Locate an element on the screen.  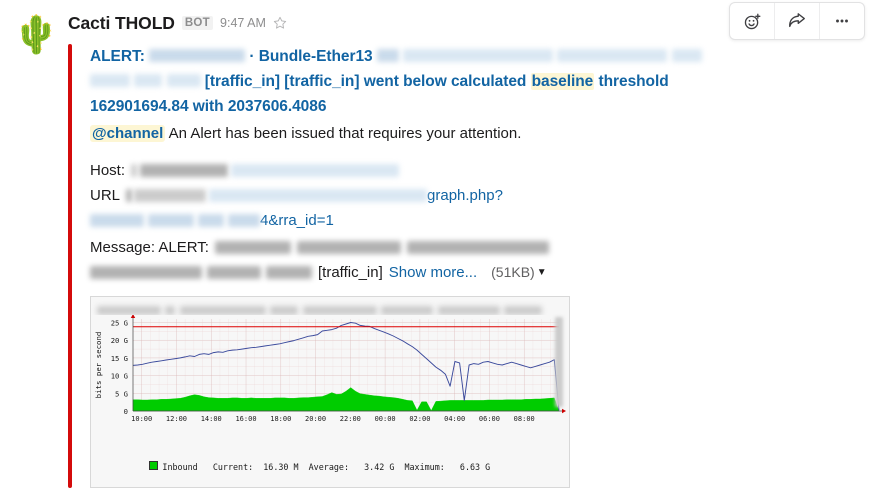
graph-watermark-redacted is located at coordinates (561, 369).